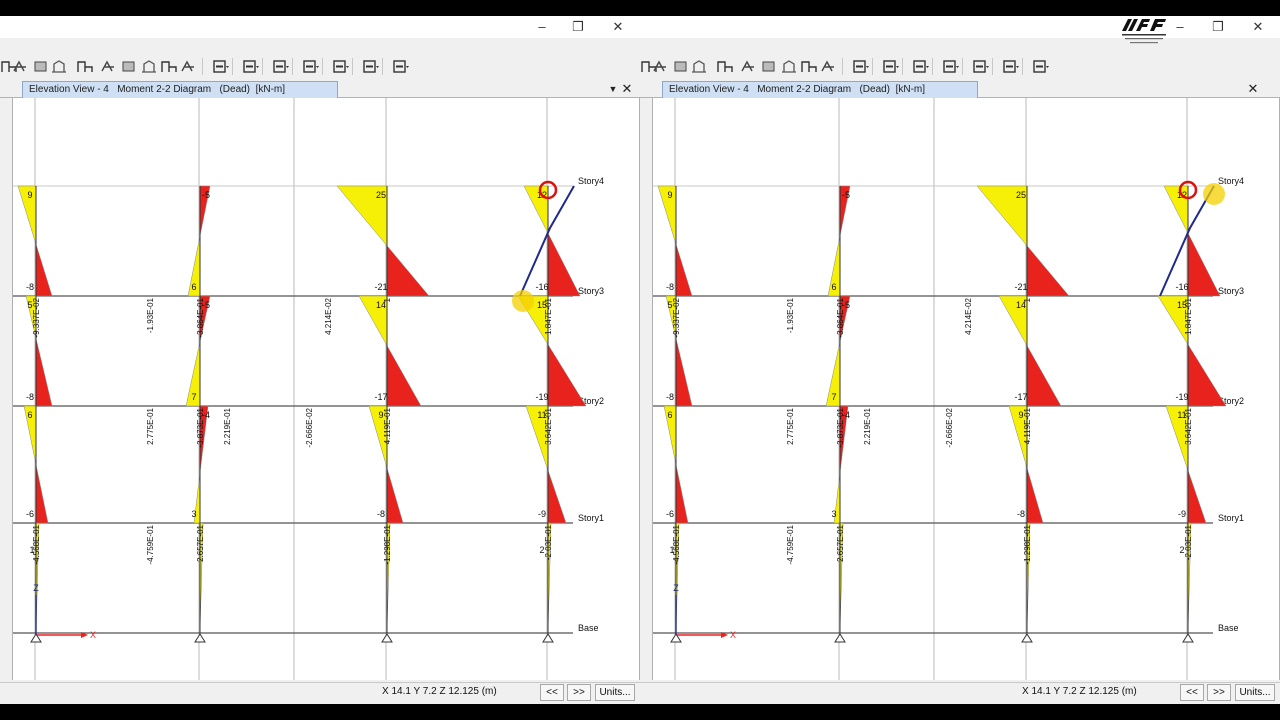 Image resolution: width=1280 pixels, height=720 pixels. Describe the element at coordinates (833, 397) in the screenshot. I see `moment-value: 7` at that location.